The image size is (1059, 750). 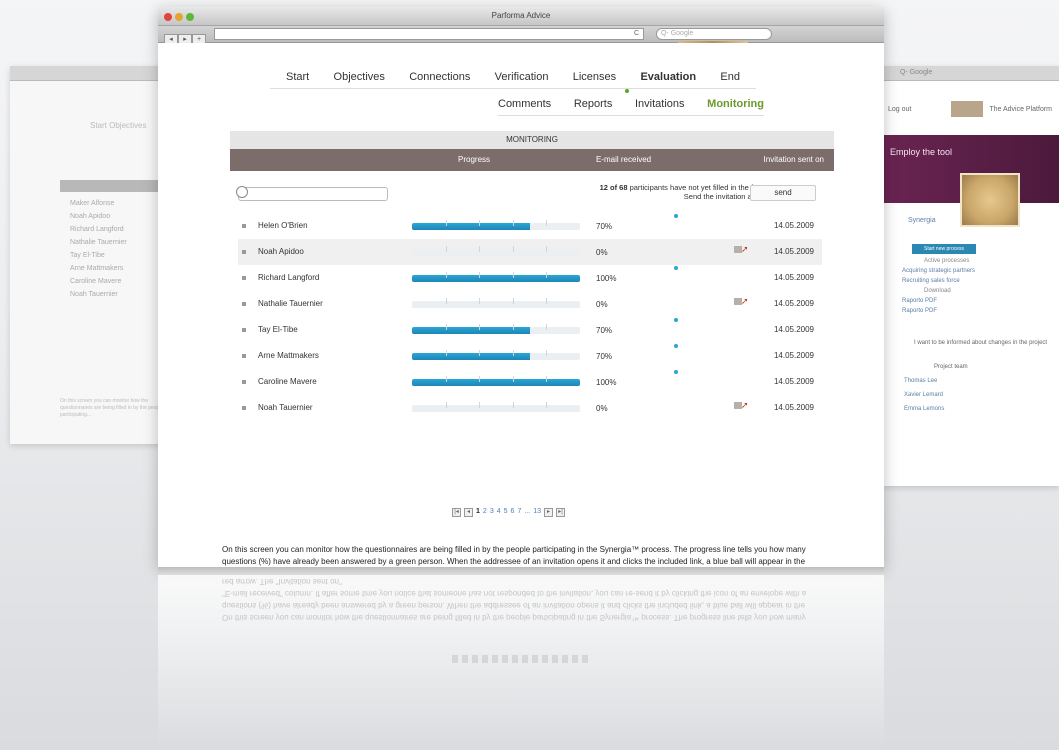 What do you see at coordinates (944, 249) in the screenshot?
I see `start-process-button: Start new process` at bounding box center [944, 249].